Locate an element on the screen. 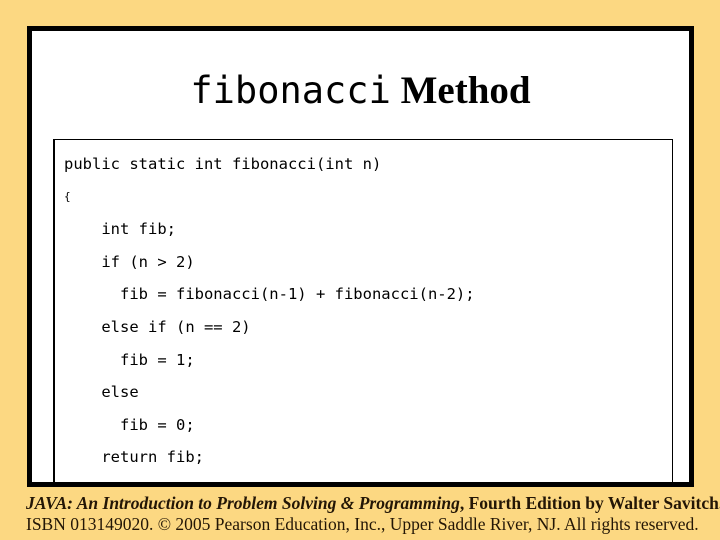 The width and height of the screenshot is (720, 540). code-line: } is located at coordinates (265, 478).